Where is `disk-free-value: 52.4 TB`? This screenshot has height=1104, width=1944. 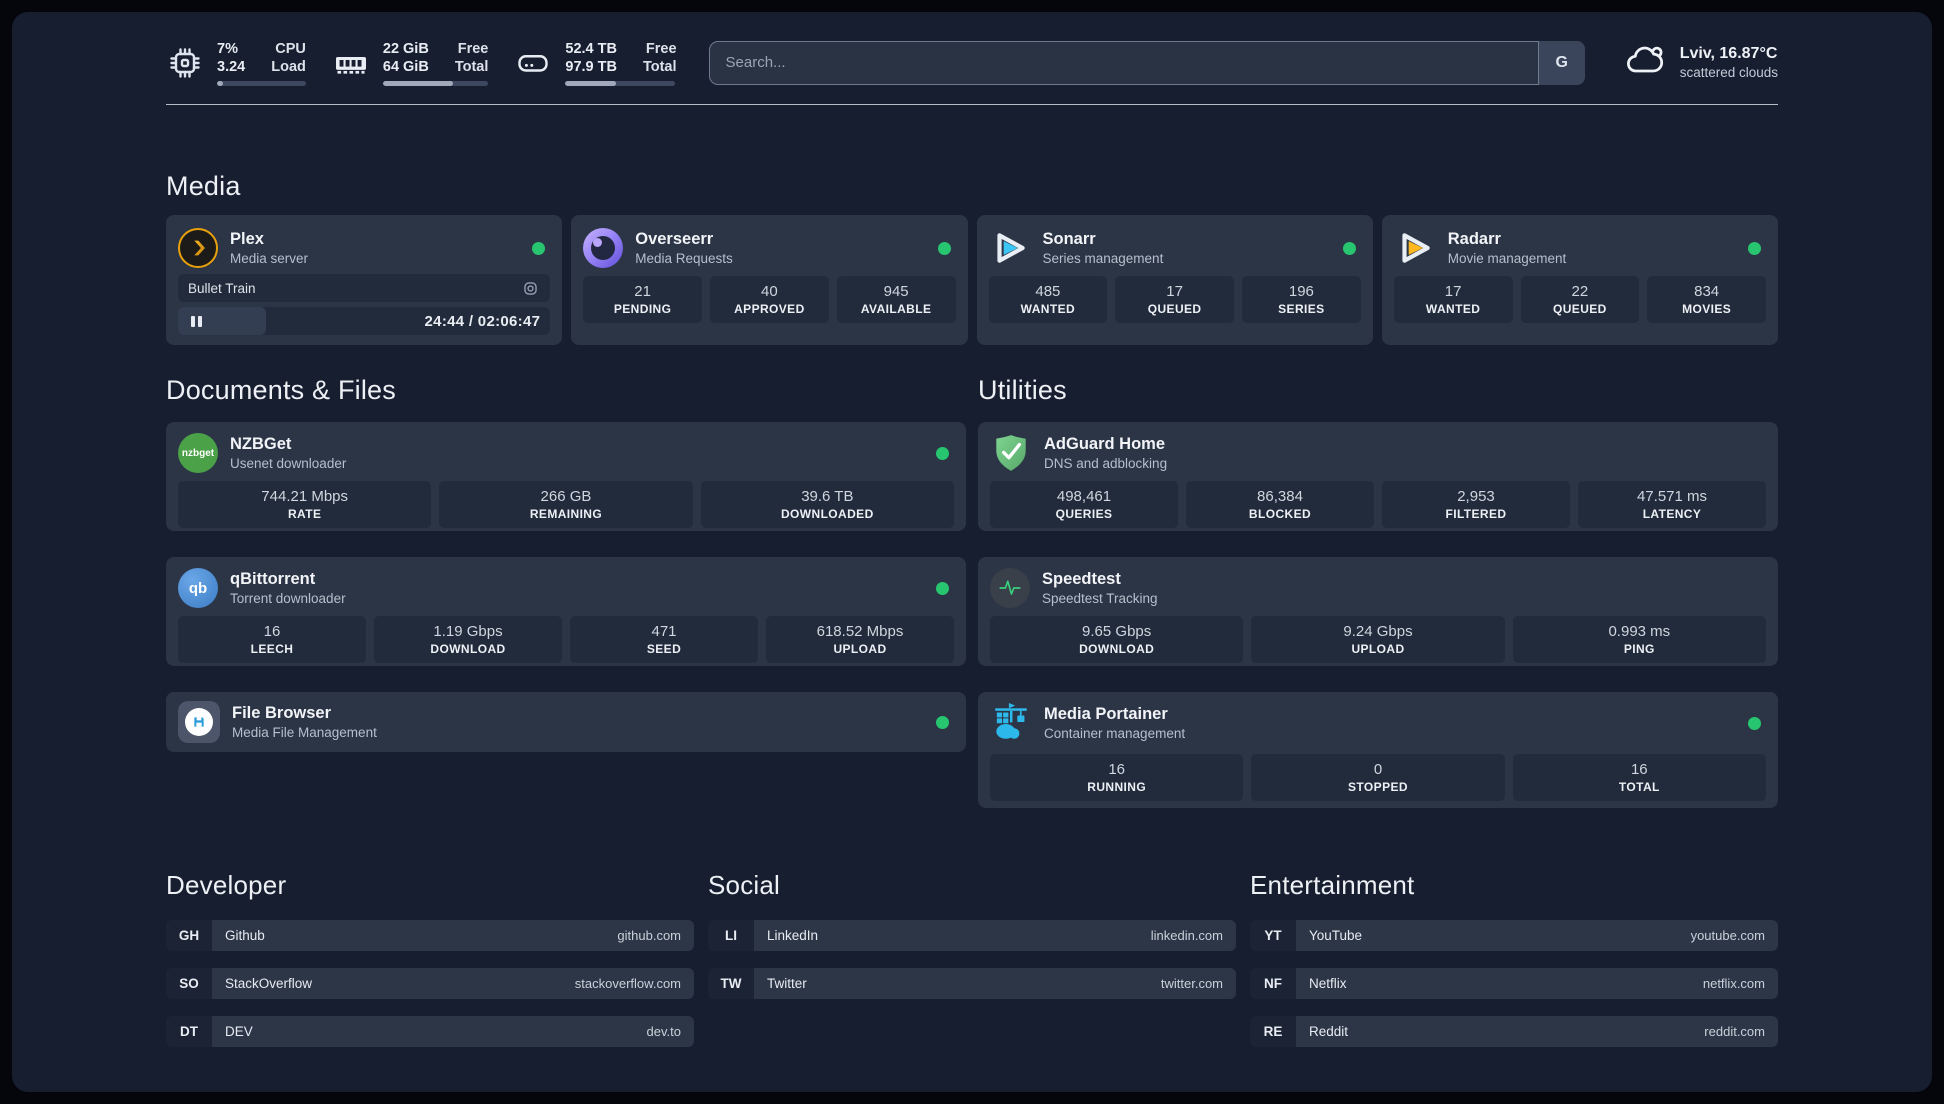
disk-free-value: 52.4 TB is located at coordinates (591, 48).